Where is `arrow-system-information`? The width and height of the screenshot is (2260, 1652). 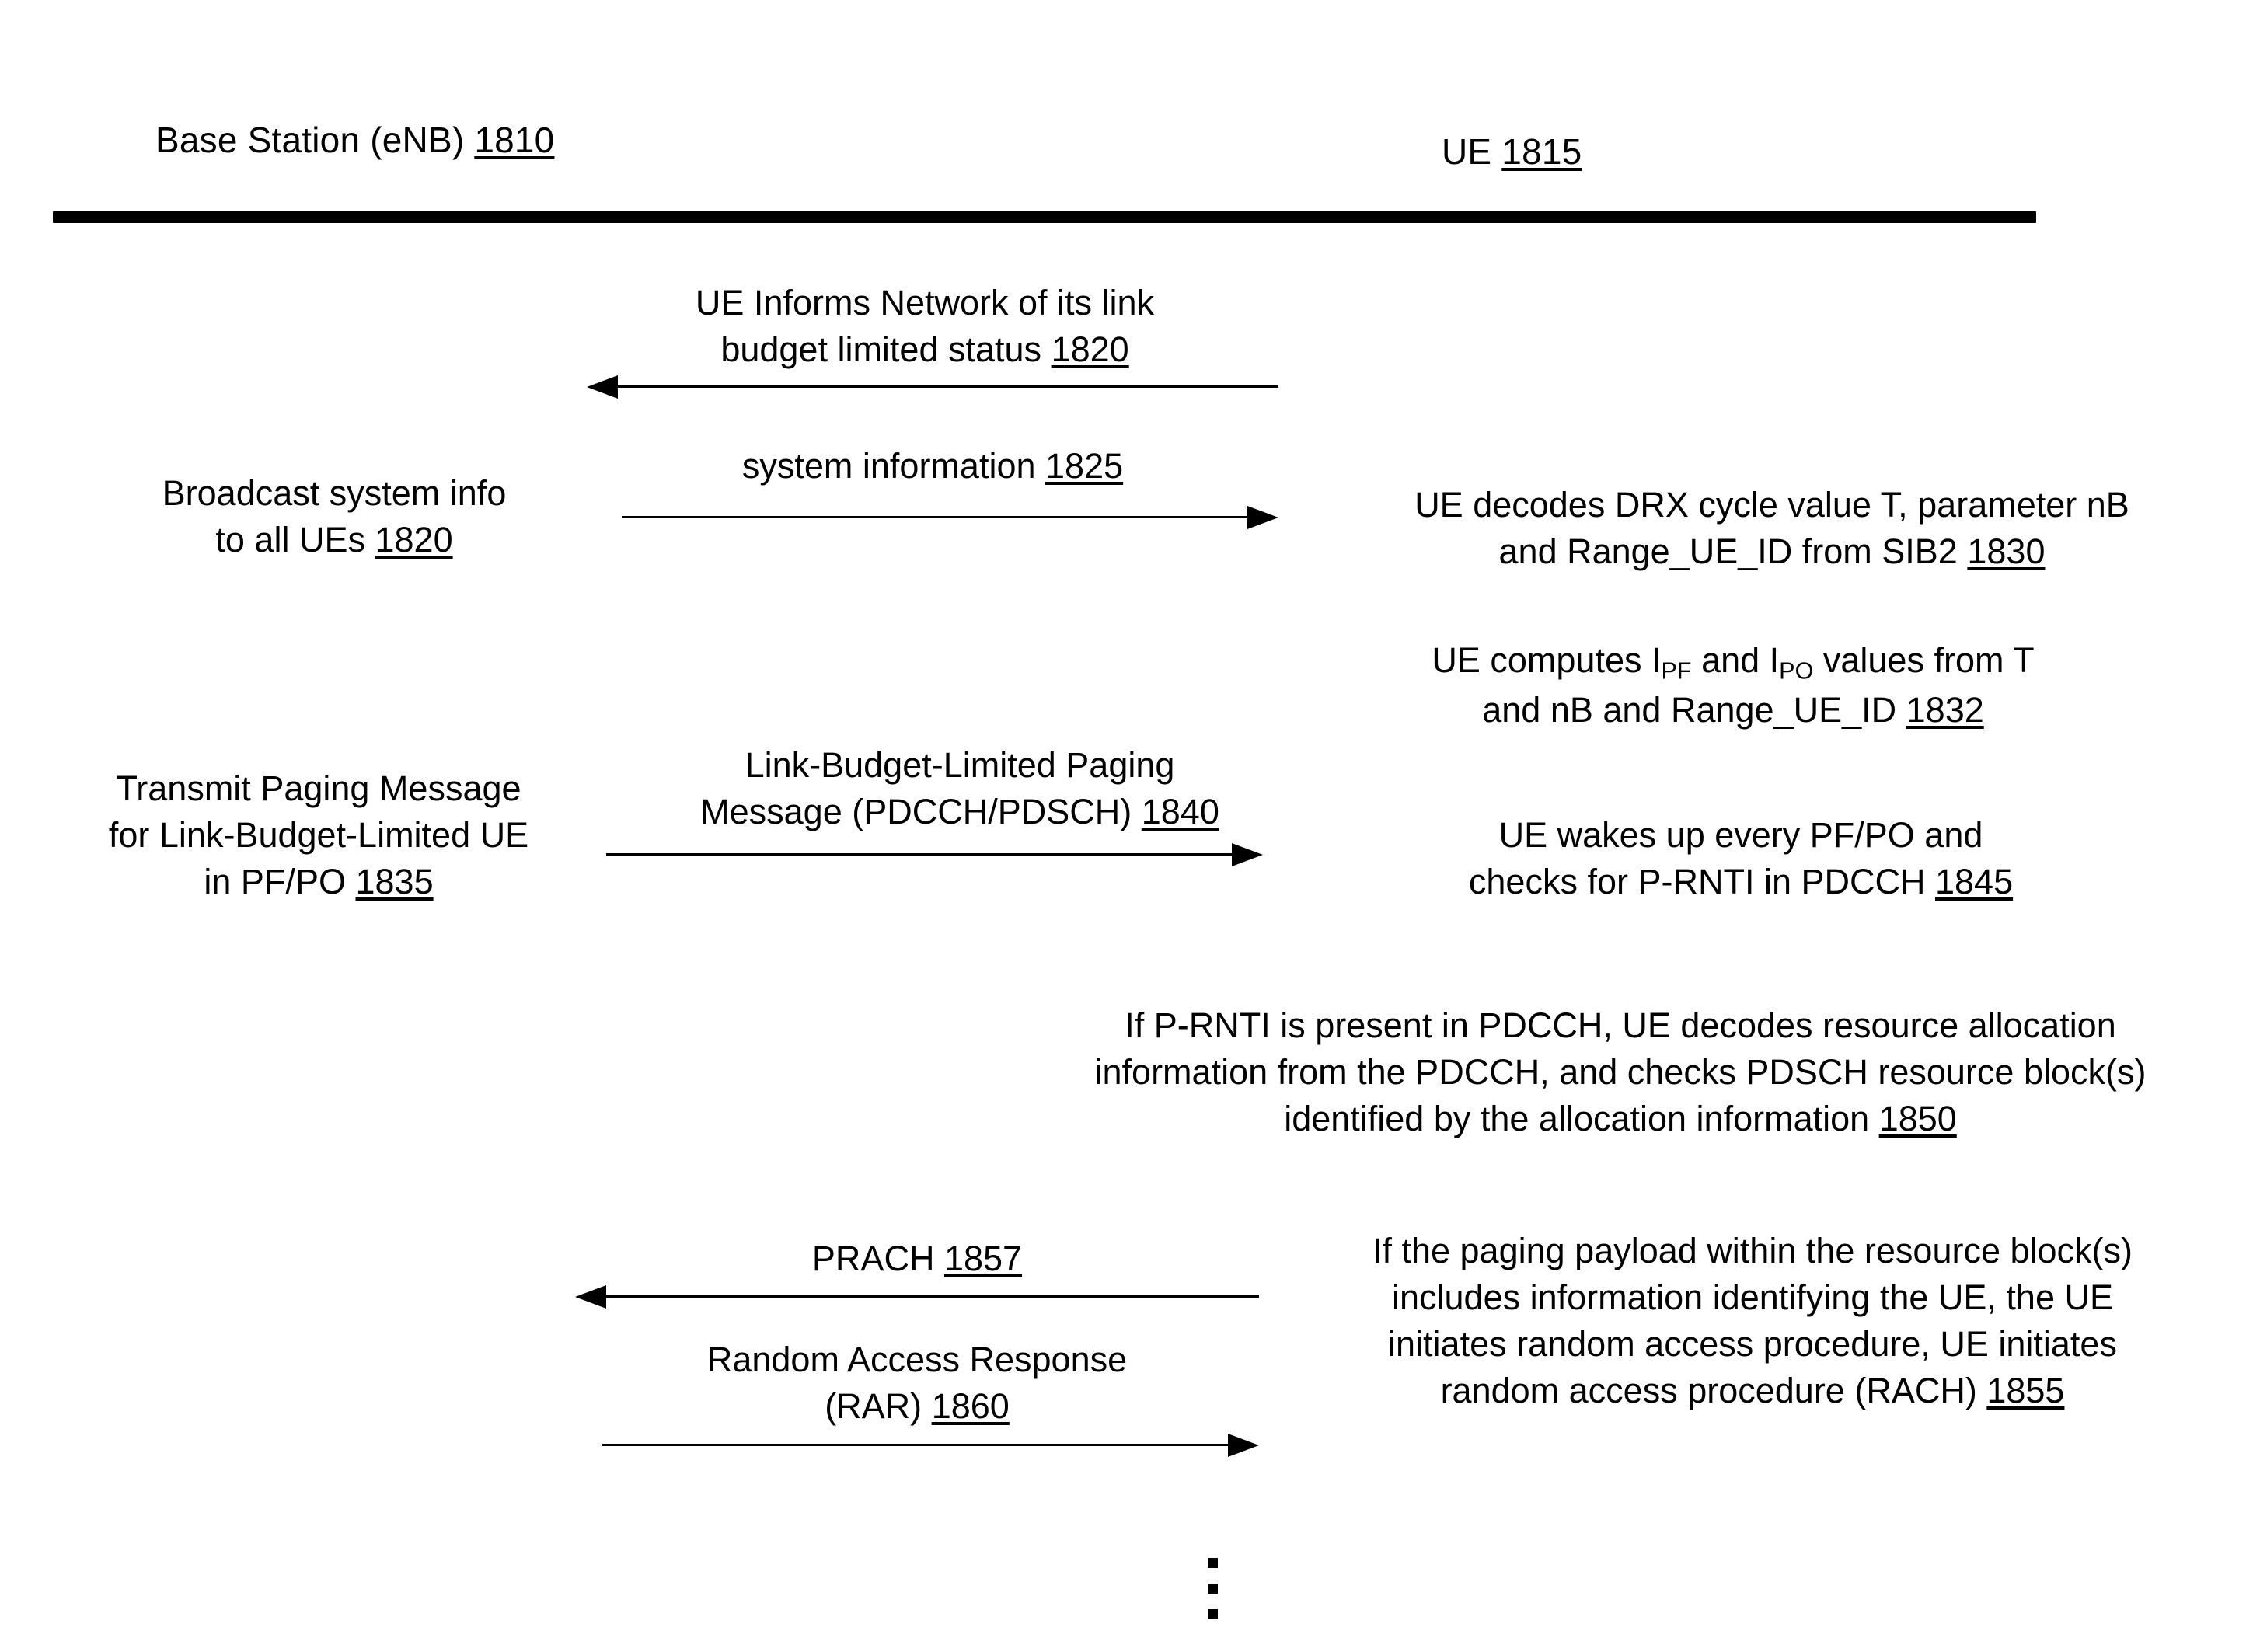
arrow-system-information is located at coordinates (950, 517).